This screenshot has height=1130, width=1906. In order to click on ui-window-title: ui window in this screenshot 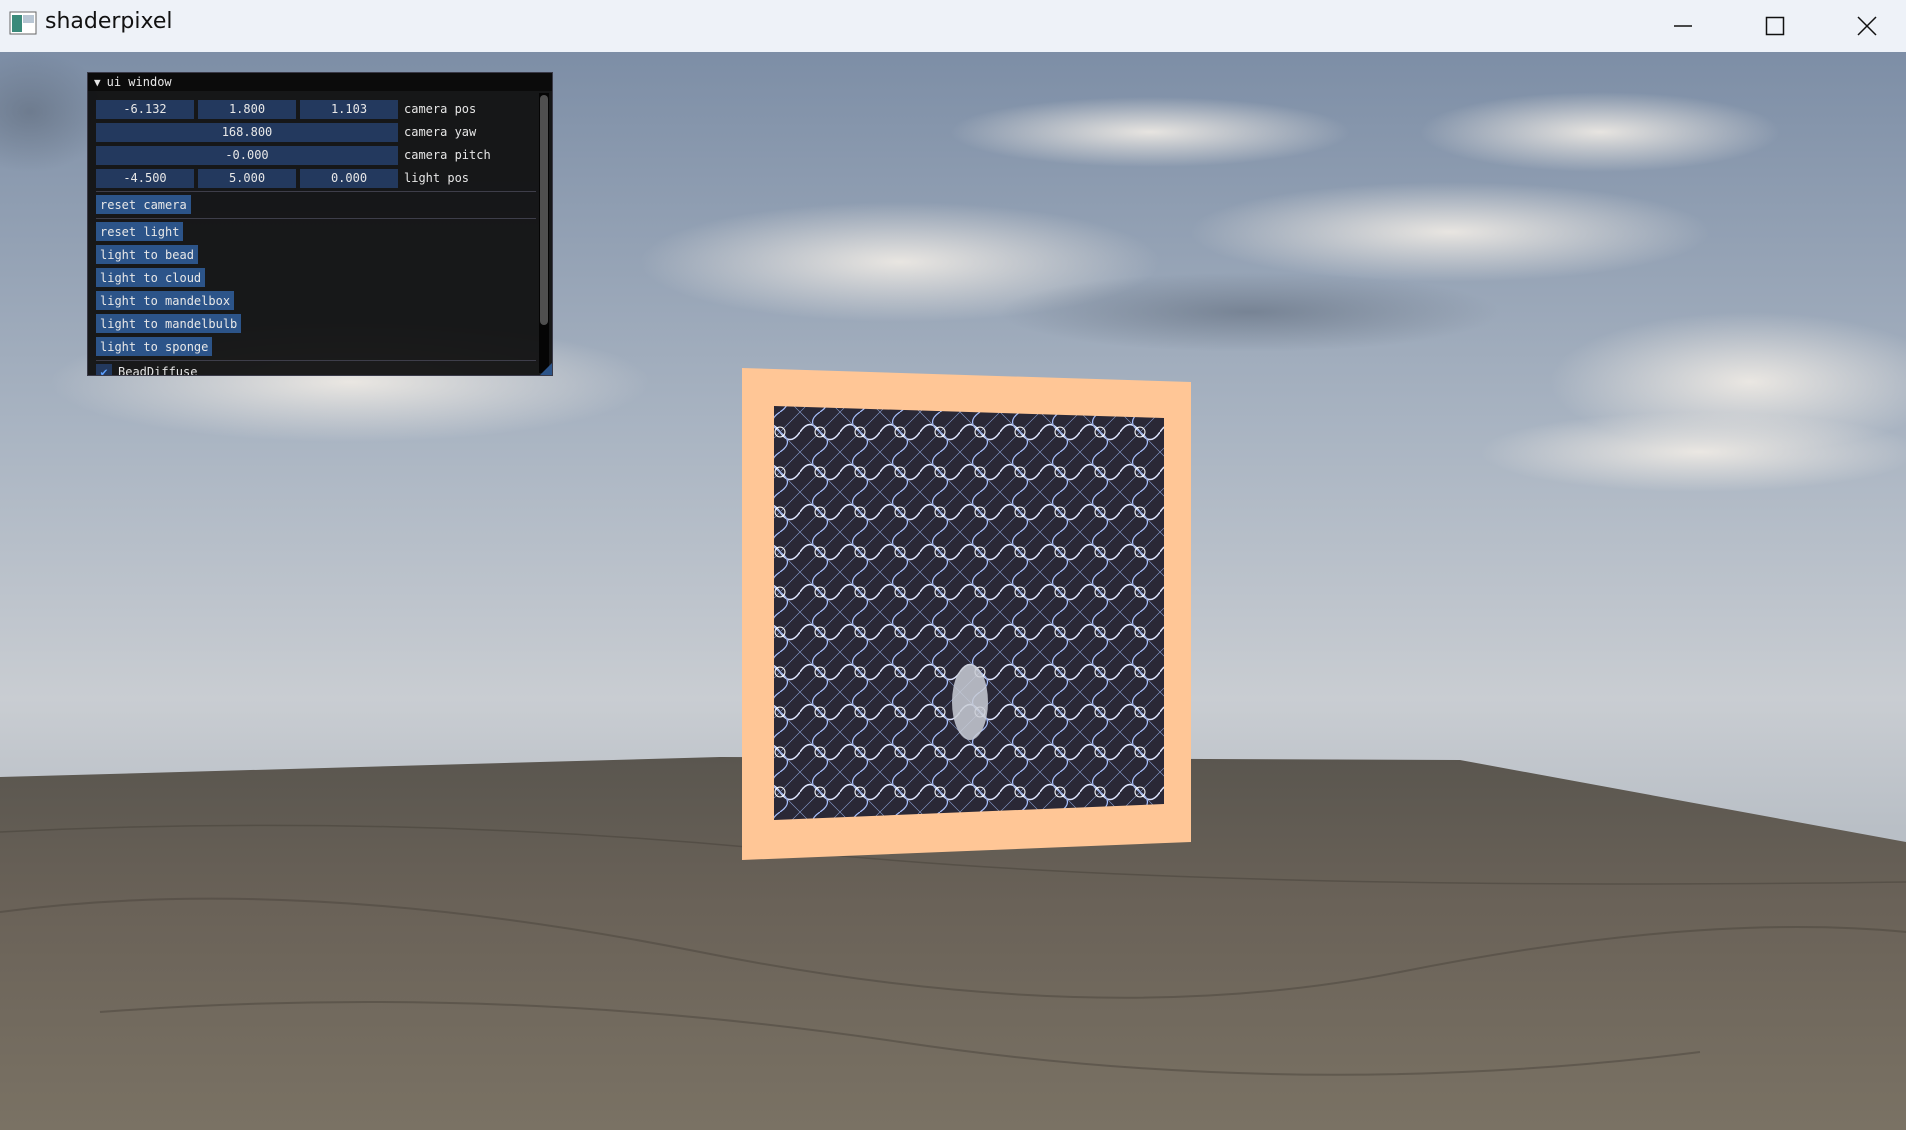, I will do `click(139, 82)`.